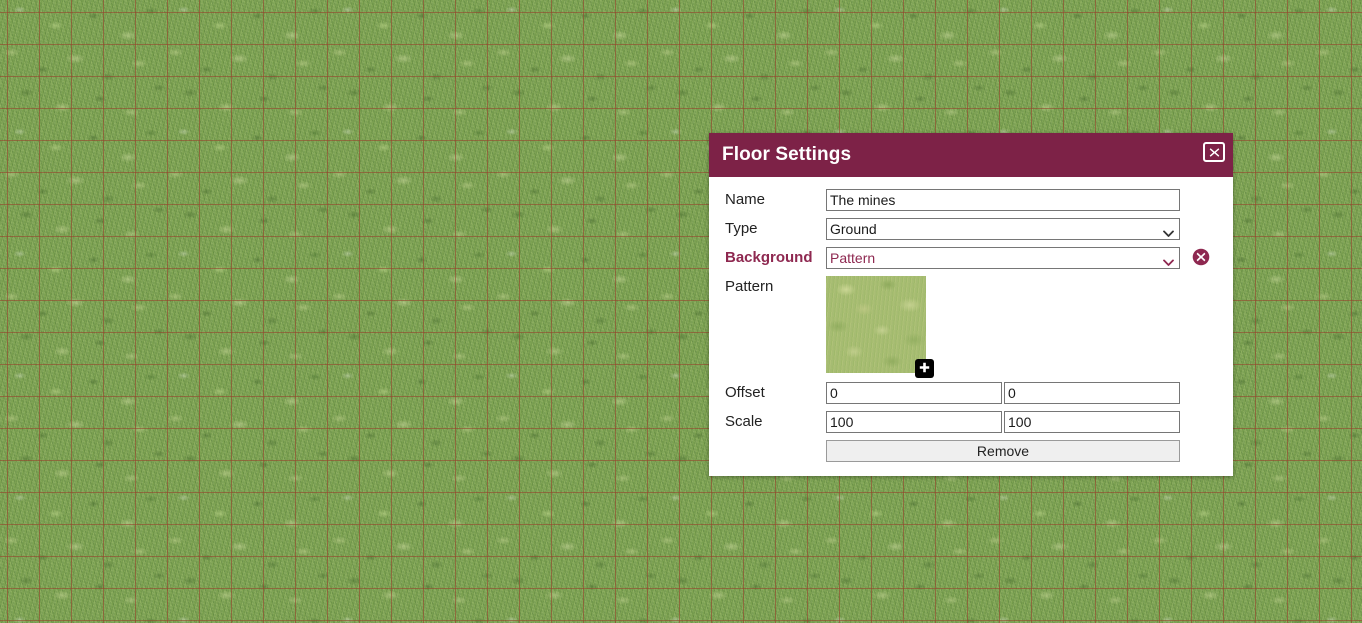 The width and height of the screenshot is (1362, 623). I want to click on field-row-name: Name, so click(971, 200).